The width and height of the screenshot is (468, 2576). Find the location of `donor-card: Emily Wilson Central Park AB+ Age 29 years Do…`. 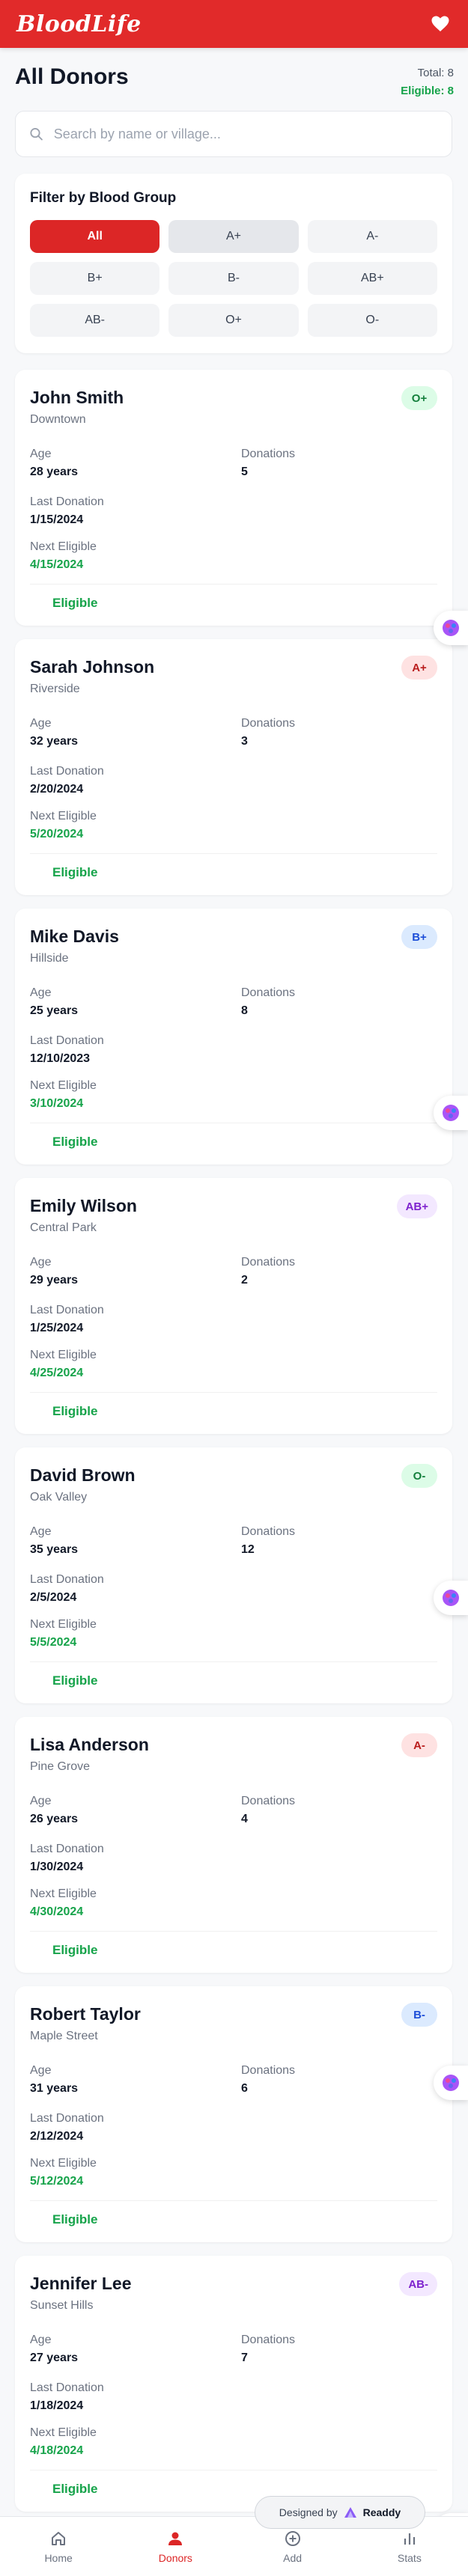

donor-card: Emily Wilson Central Park AB+ Age 29 years Do… is located at coordinates (233, 1306).